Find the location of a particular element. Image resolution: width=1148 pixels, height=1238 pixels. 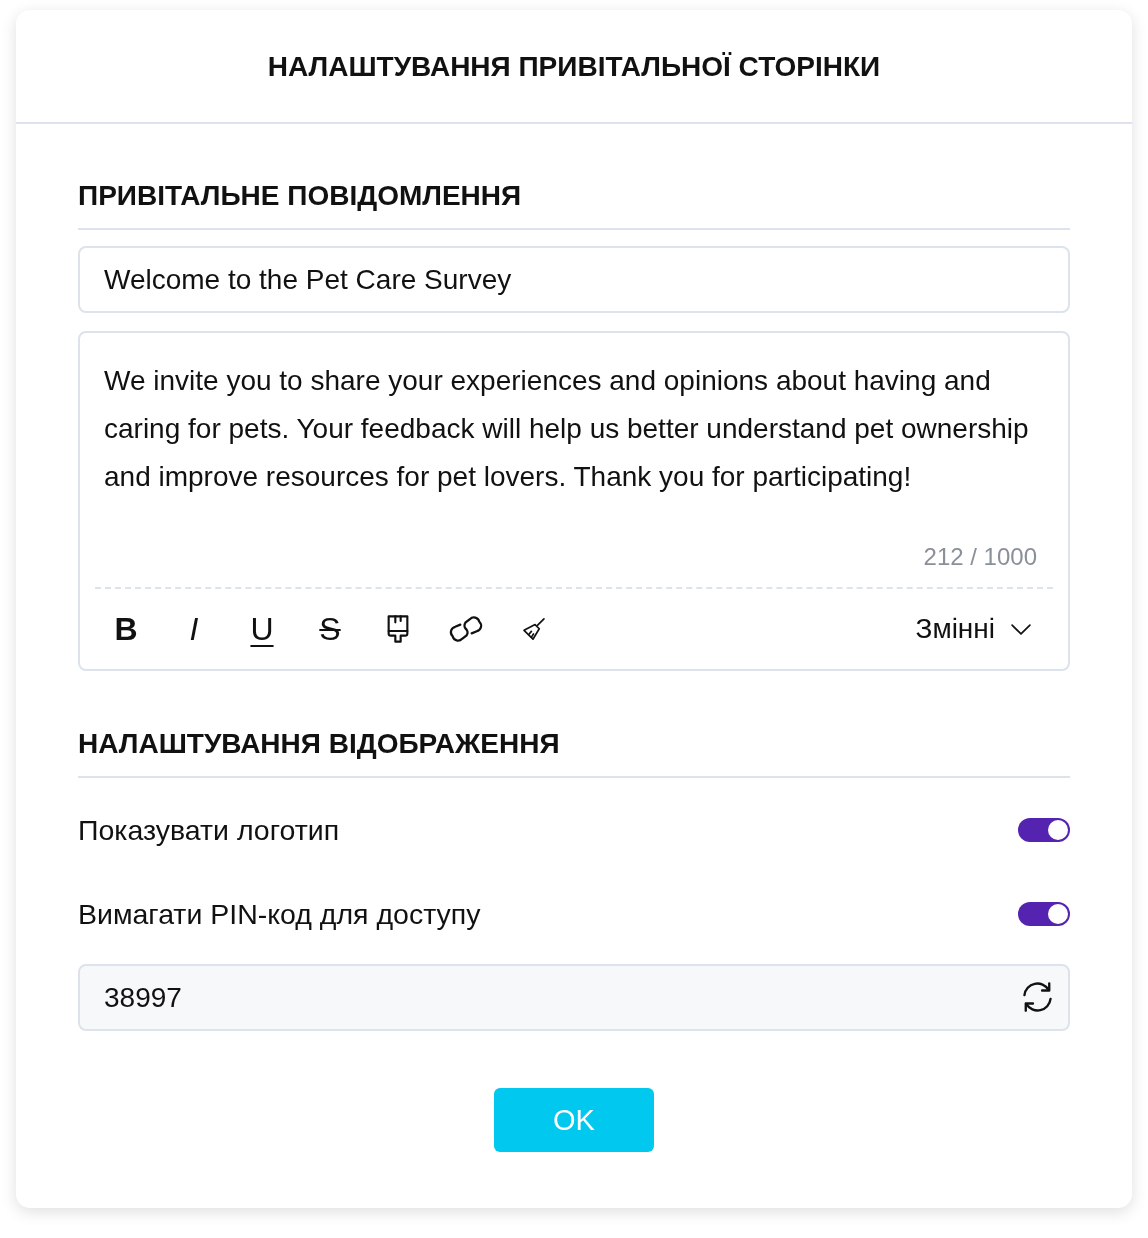

pin-field: 38997 is located at coordinates (574, 997).